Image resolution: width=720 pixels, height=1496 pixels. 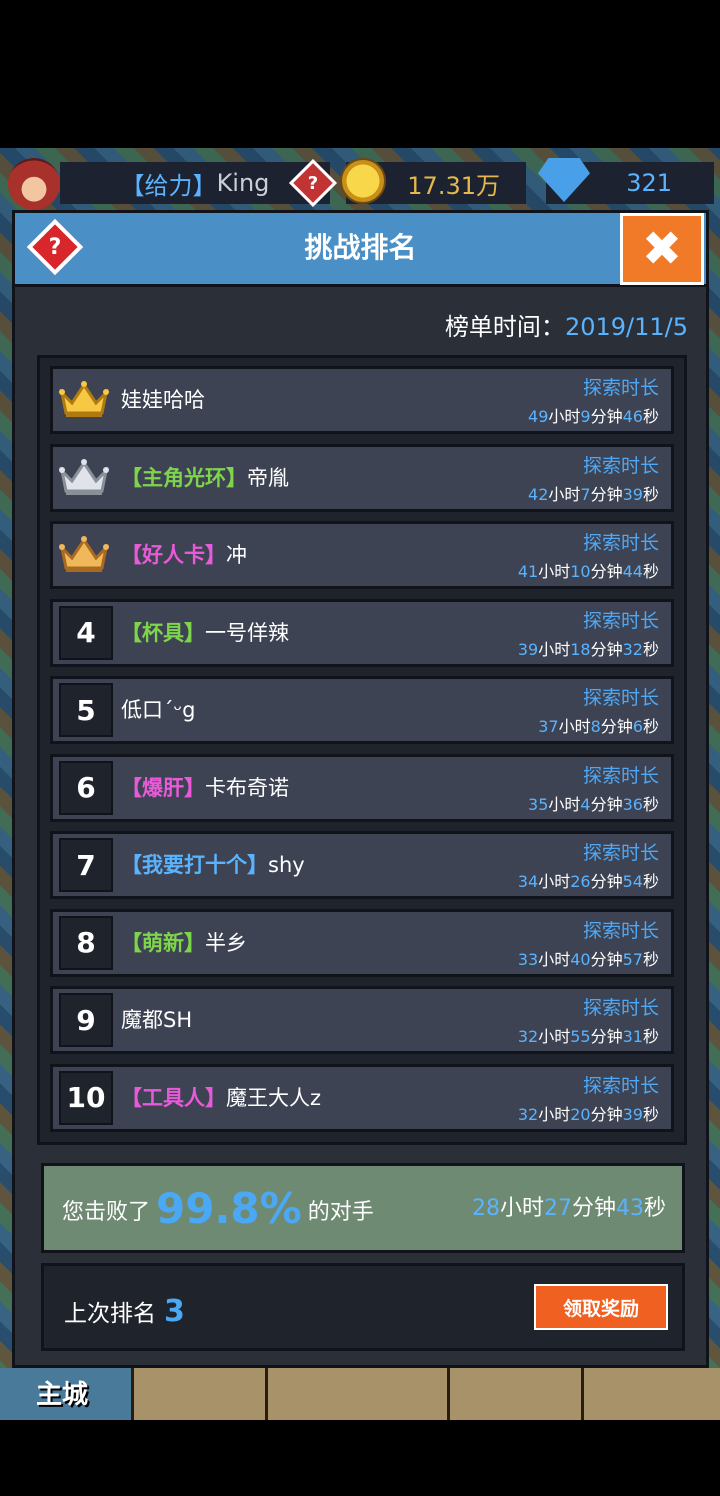 What do you see at coordinates (226, 942) in the screenshot?
I see `player-nickname: 半乡` at bounding box center [226, 942].